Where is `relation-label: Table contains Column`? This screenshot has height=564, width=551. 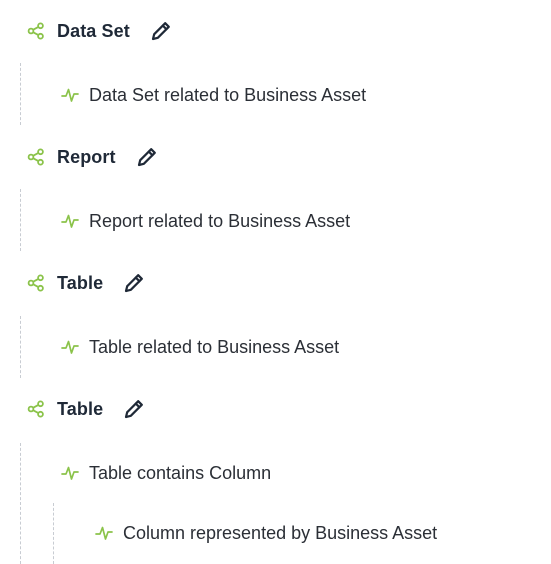 relation-label: Table contains Column is located at coordinates (180, 472).